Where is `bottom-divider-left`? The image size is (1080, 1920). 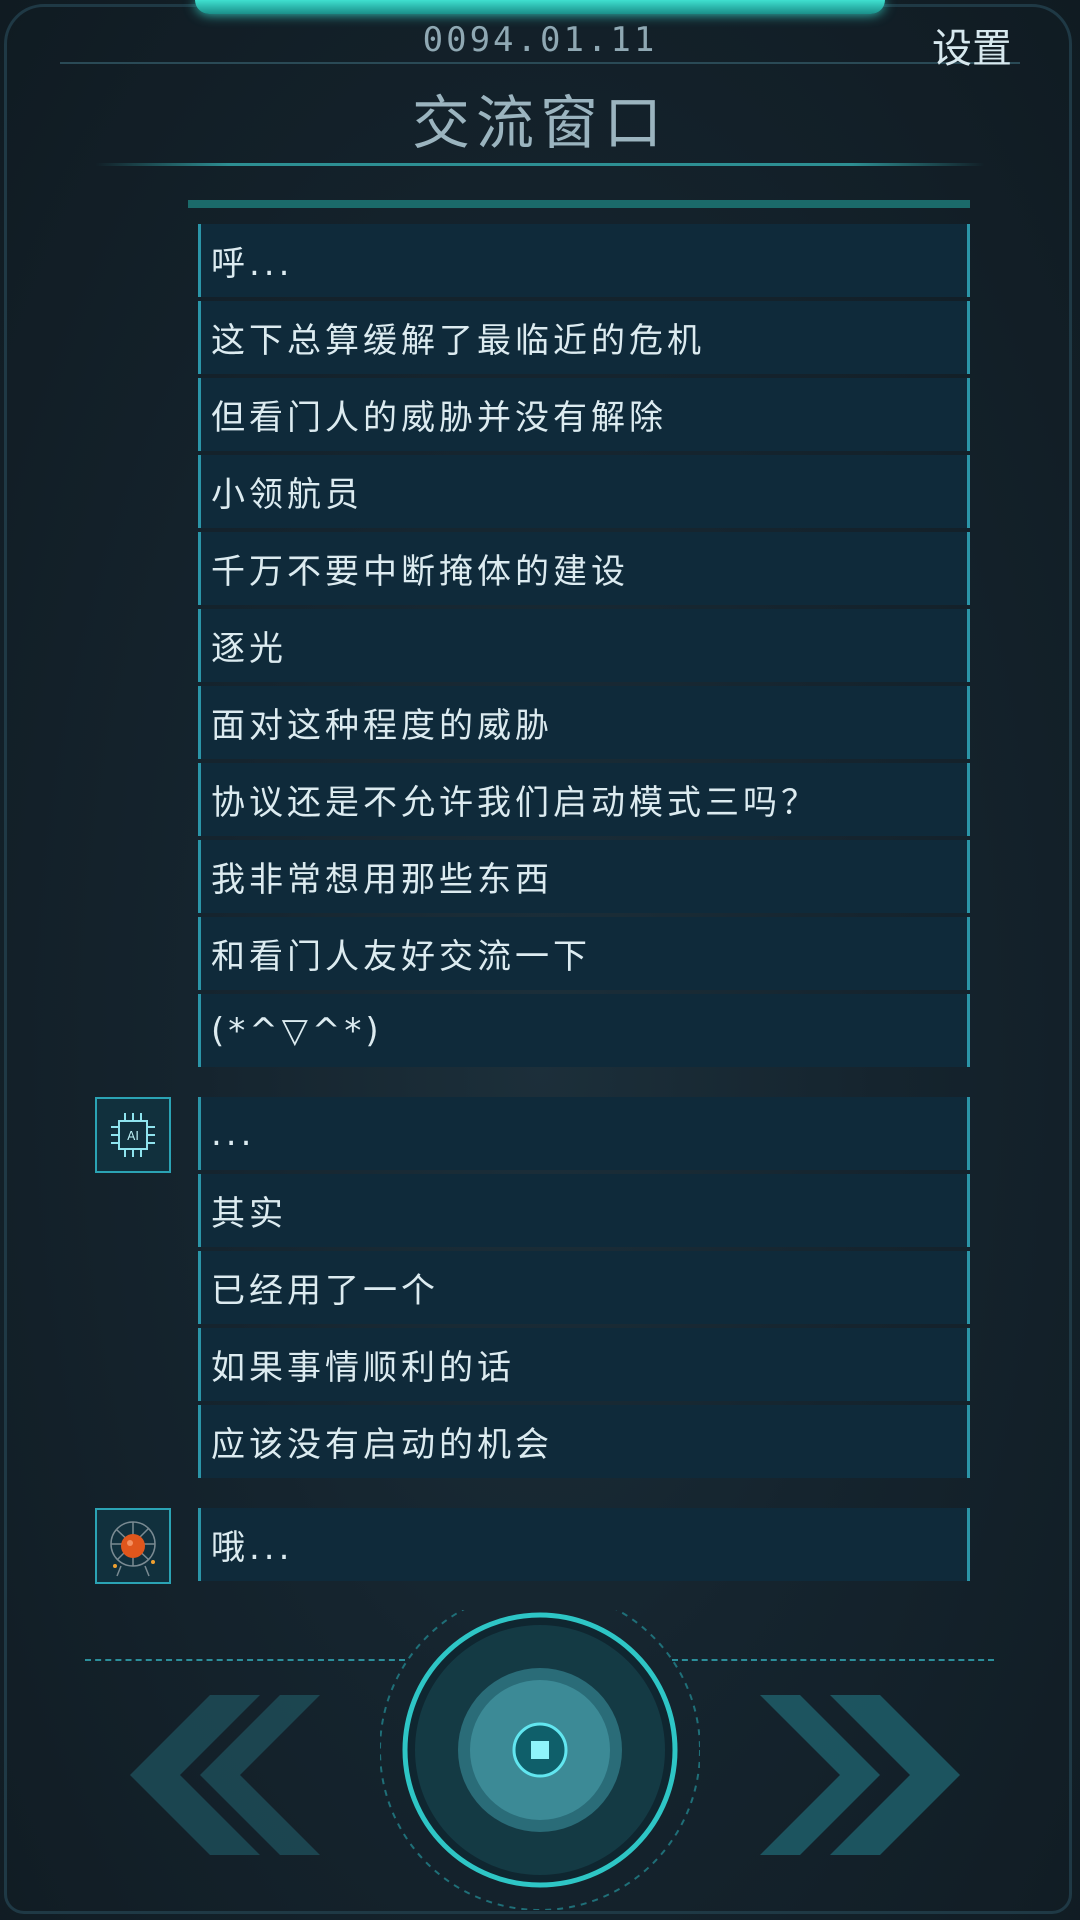
bottom-divider-left is located at coordinates (245, 1660).